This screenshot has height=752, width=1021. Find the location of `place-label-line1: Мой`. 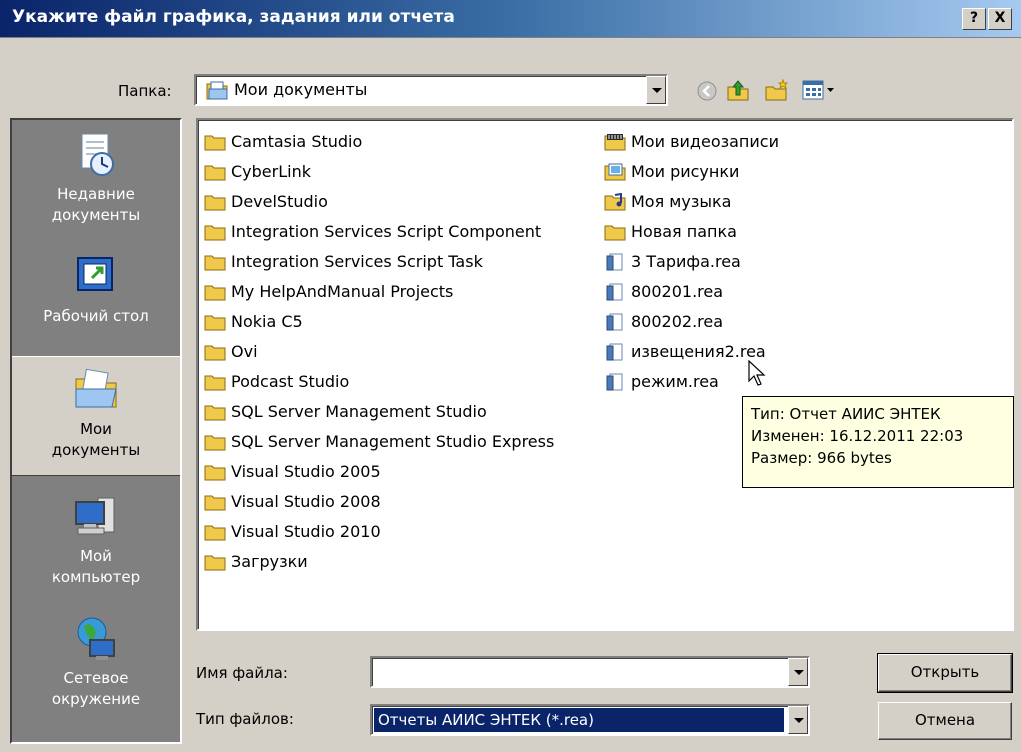

place-label-line1: Мой is located at coordinates (96, 556).